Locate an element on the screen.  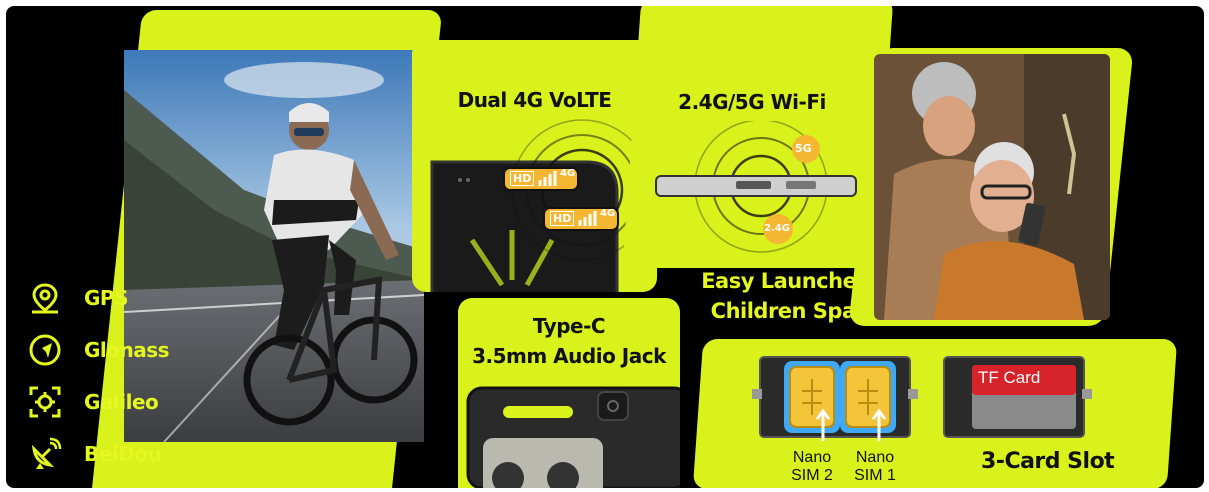
sim2-label: Nano SIM 2 is located at coordinates (812, 467).